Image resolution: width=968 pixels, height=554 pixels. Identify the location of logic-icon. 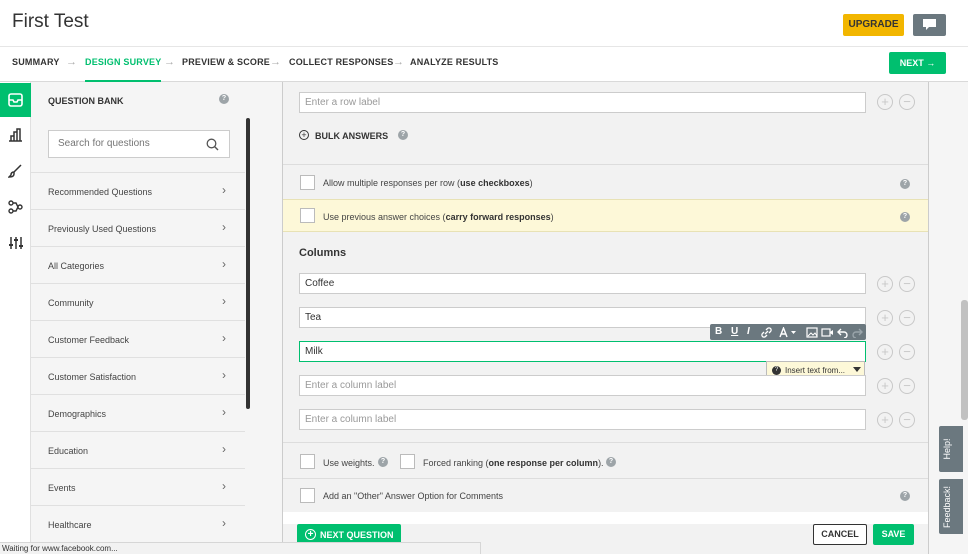
(15, 207).